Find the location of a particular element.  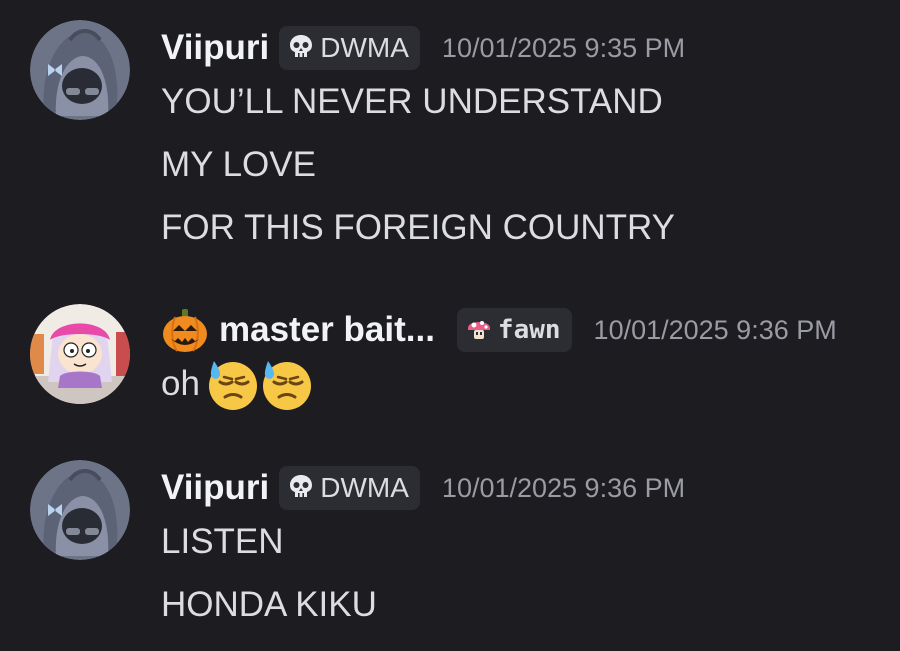

message-text: oh is located at coordinates (180, 383).